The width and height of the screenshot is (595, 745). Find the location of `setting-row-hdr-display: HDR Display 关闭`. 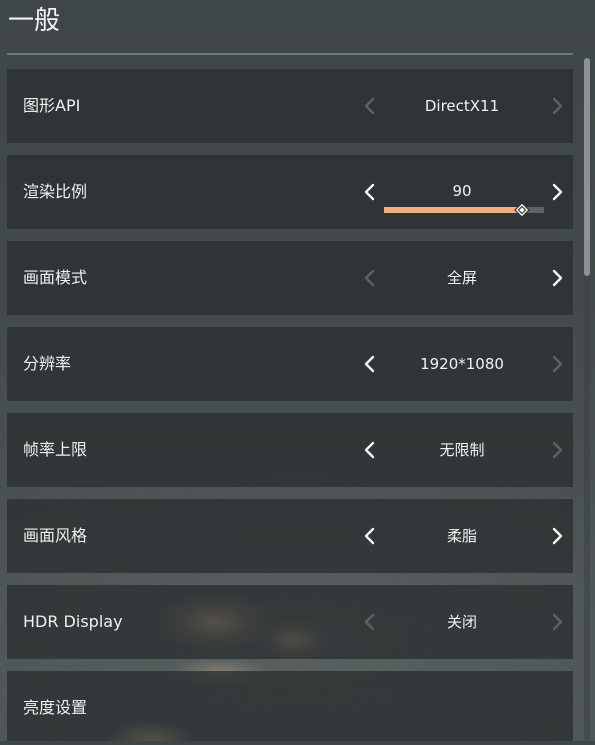

setting-row-hdr-display: HDR Display 关闭 is located at coordinates (290, 622).